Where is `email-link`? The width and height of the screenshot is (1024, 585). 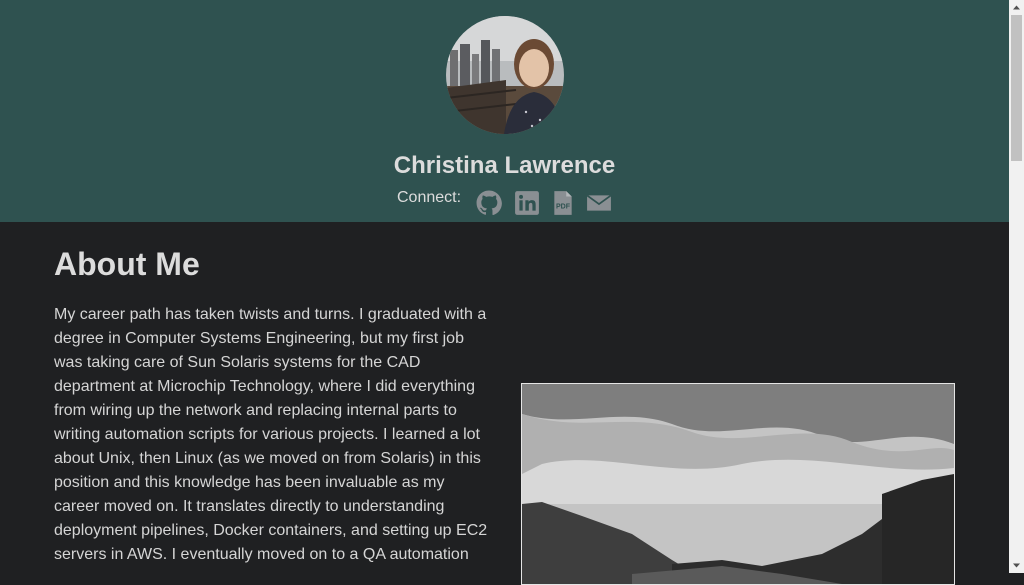 email-link is located at coordinates (599, 203).